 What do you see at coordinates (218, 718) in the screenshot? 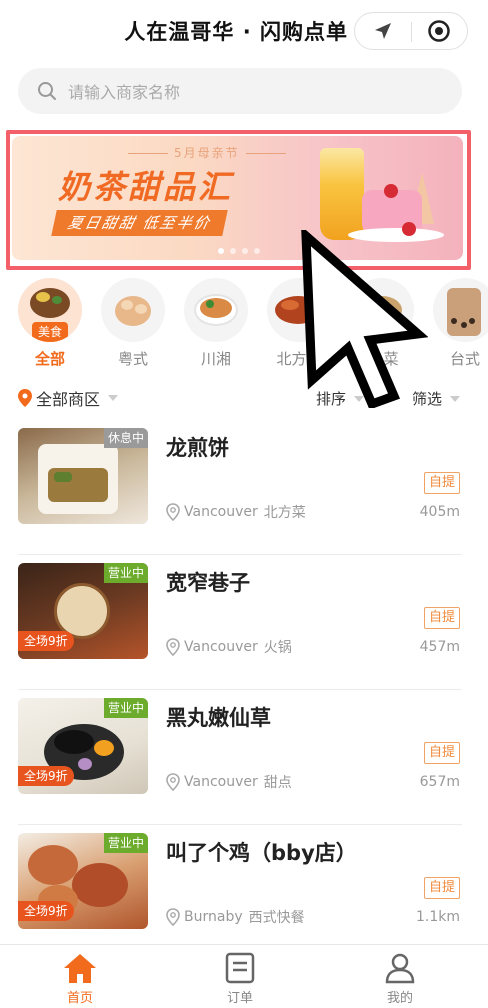
I see `shop-name: 黑丸嫩仙草` at bounding box center [218, 718].